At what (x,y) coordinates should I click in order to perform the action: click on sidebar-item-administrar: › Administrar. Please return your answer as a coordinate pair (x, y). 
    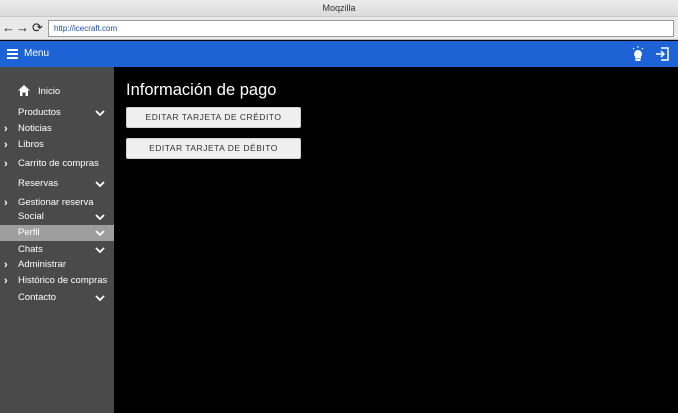
    Looking at the image, I should click on (57, 265).